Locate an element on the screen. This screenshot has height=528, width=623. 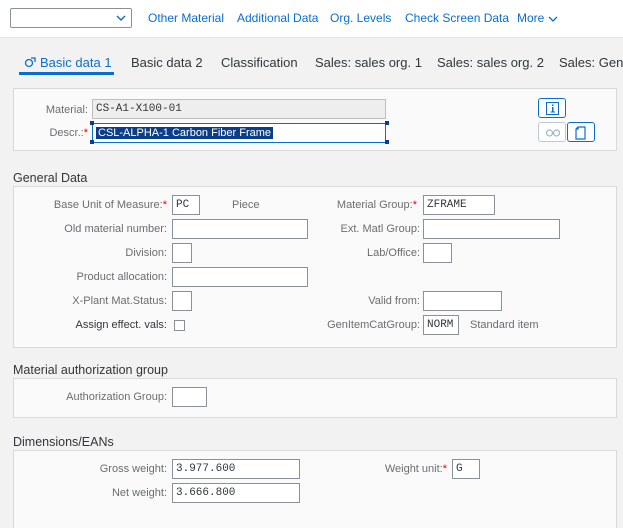
glasses-icon is located at coordinates (553, 133).